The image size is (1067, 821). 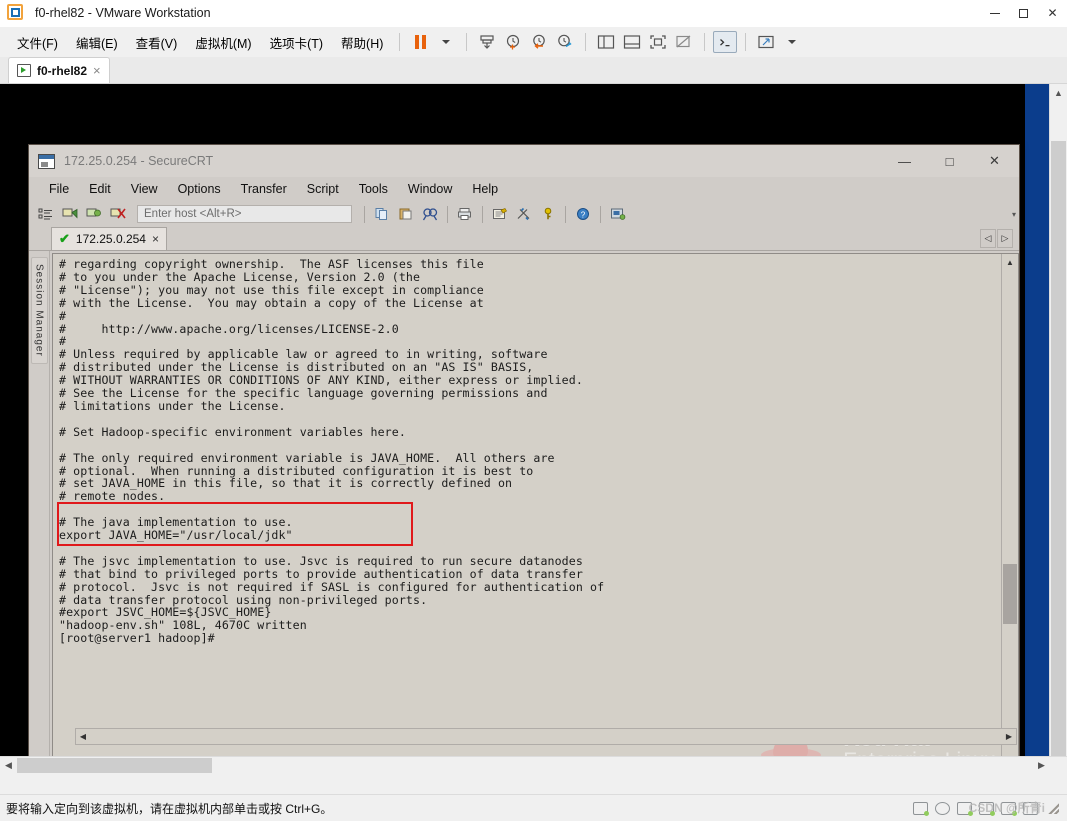 I want to click on menu-tabs: 选项卡(T), so click(x=296, y=42).